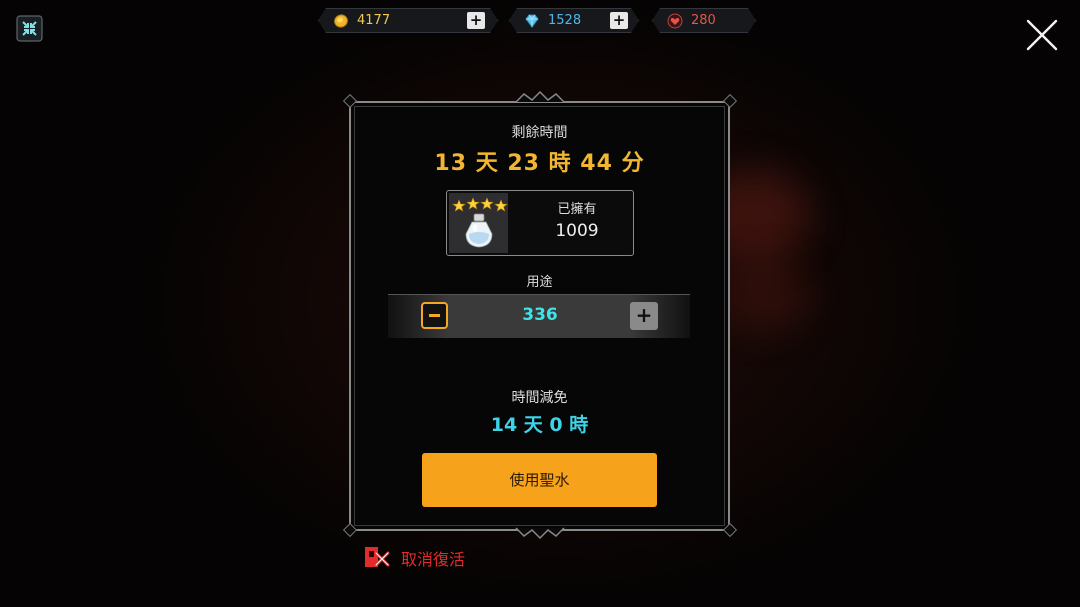 This screenshot has height=607, width=1080. I want to click on remaining-time-label: 剩餘時間, so click(539, 133).